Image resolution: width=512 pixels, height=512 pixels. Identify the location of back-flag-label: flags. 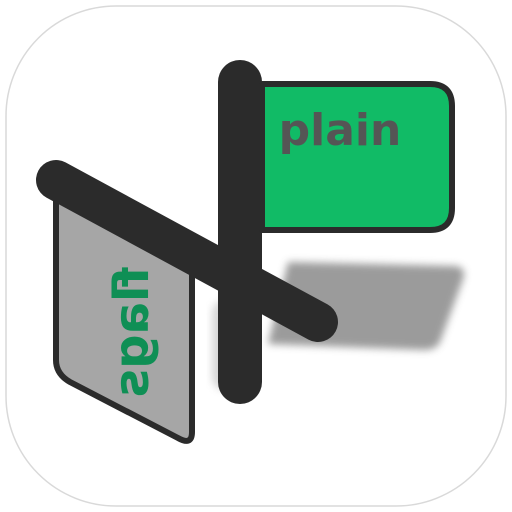
(132, 332).